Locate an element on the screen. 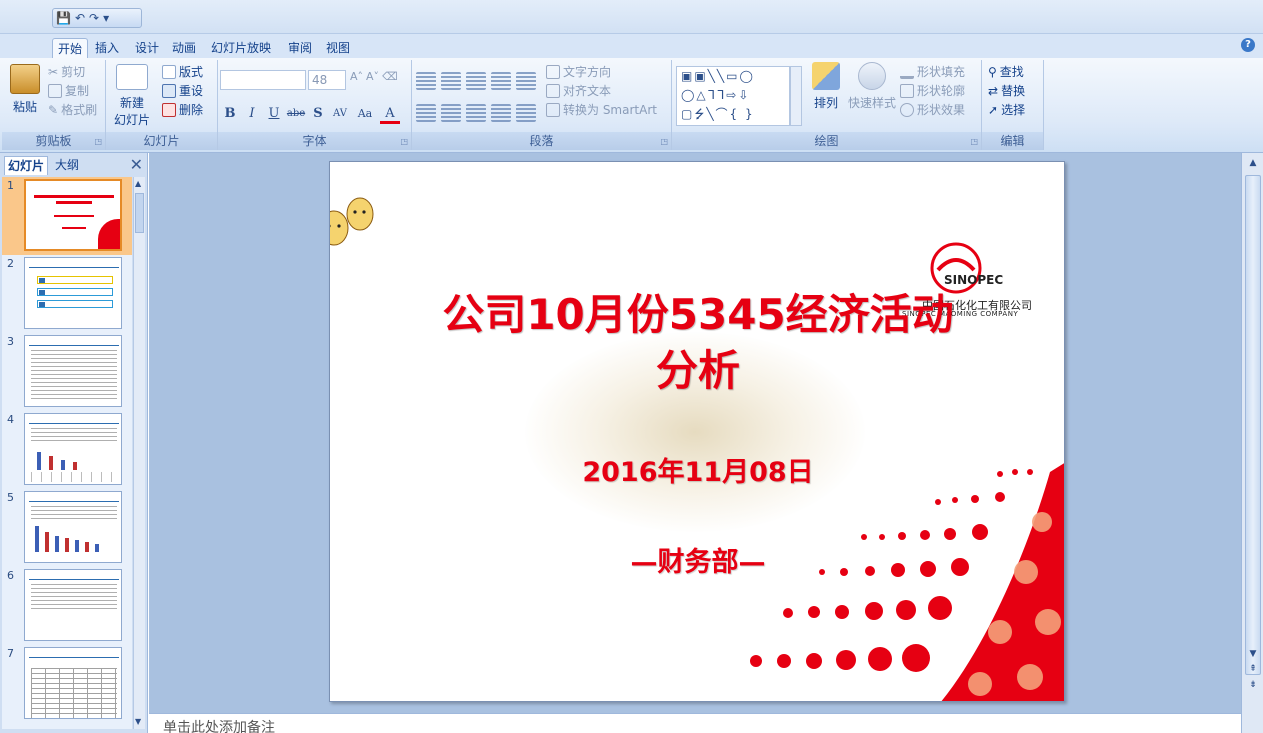  shapes-gallery: ▣▣╲╲▭◯ ◯△ᒣᒣ⇨⇩ ▢⭍╲⌒{ } is located at coordinates (733, 96).